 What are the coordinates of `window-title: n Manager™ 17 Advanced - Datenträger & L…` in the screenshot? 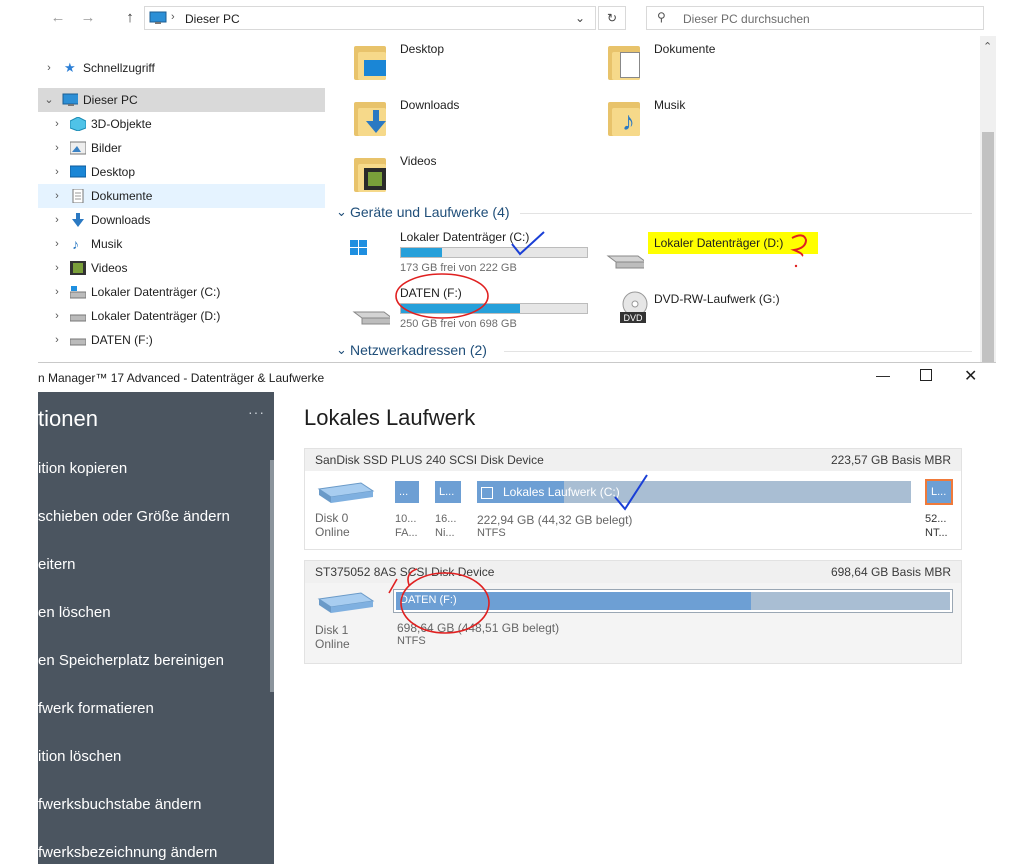 It's located at (181, 378).